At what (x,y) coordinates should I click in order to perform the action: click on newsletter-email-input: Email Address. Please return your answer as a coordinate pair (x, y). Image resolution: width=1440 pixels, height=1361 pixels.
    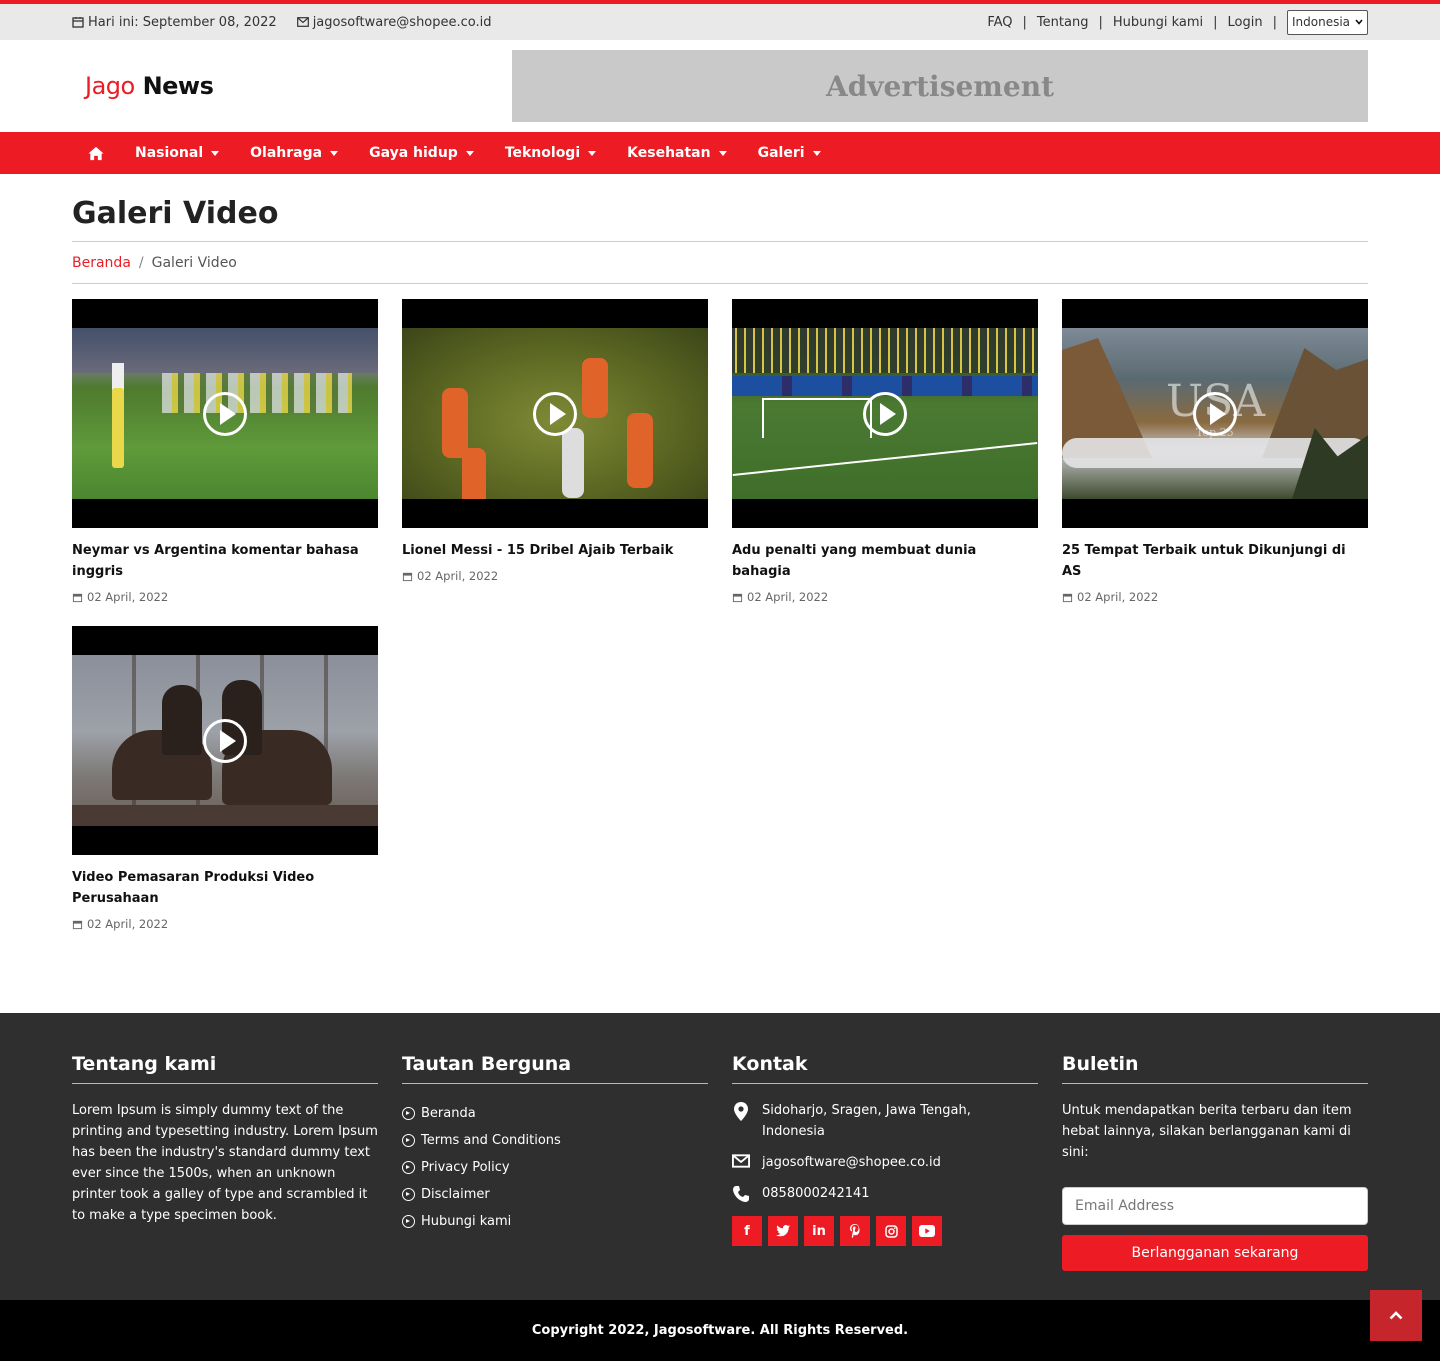
    Looking at the image, I should click on (1215, 1206).